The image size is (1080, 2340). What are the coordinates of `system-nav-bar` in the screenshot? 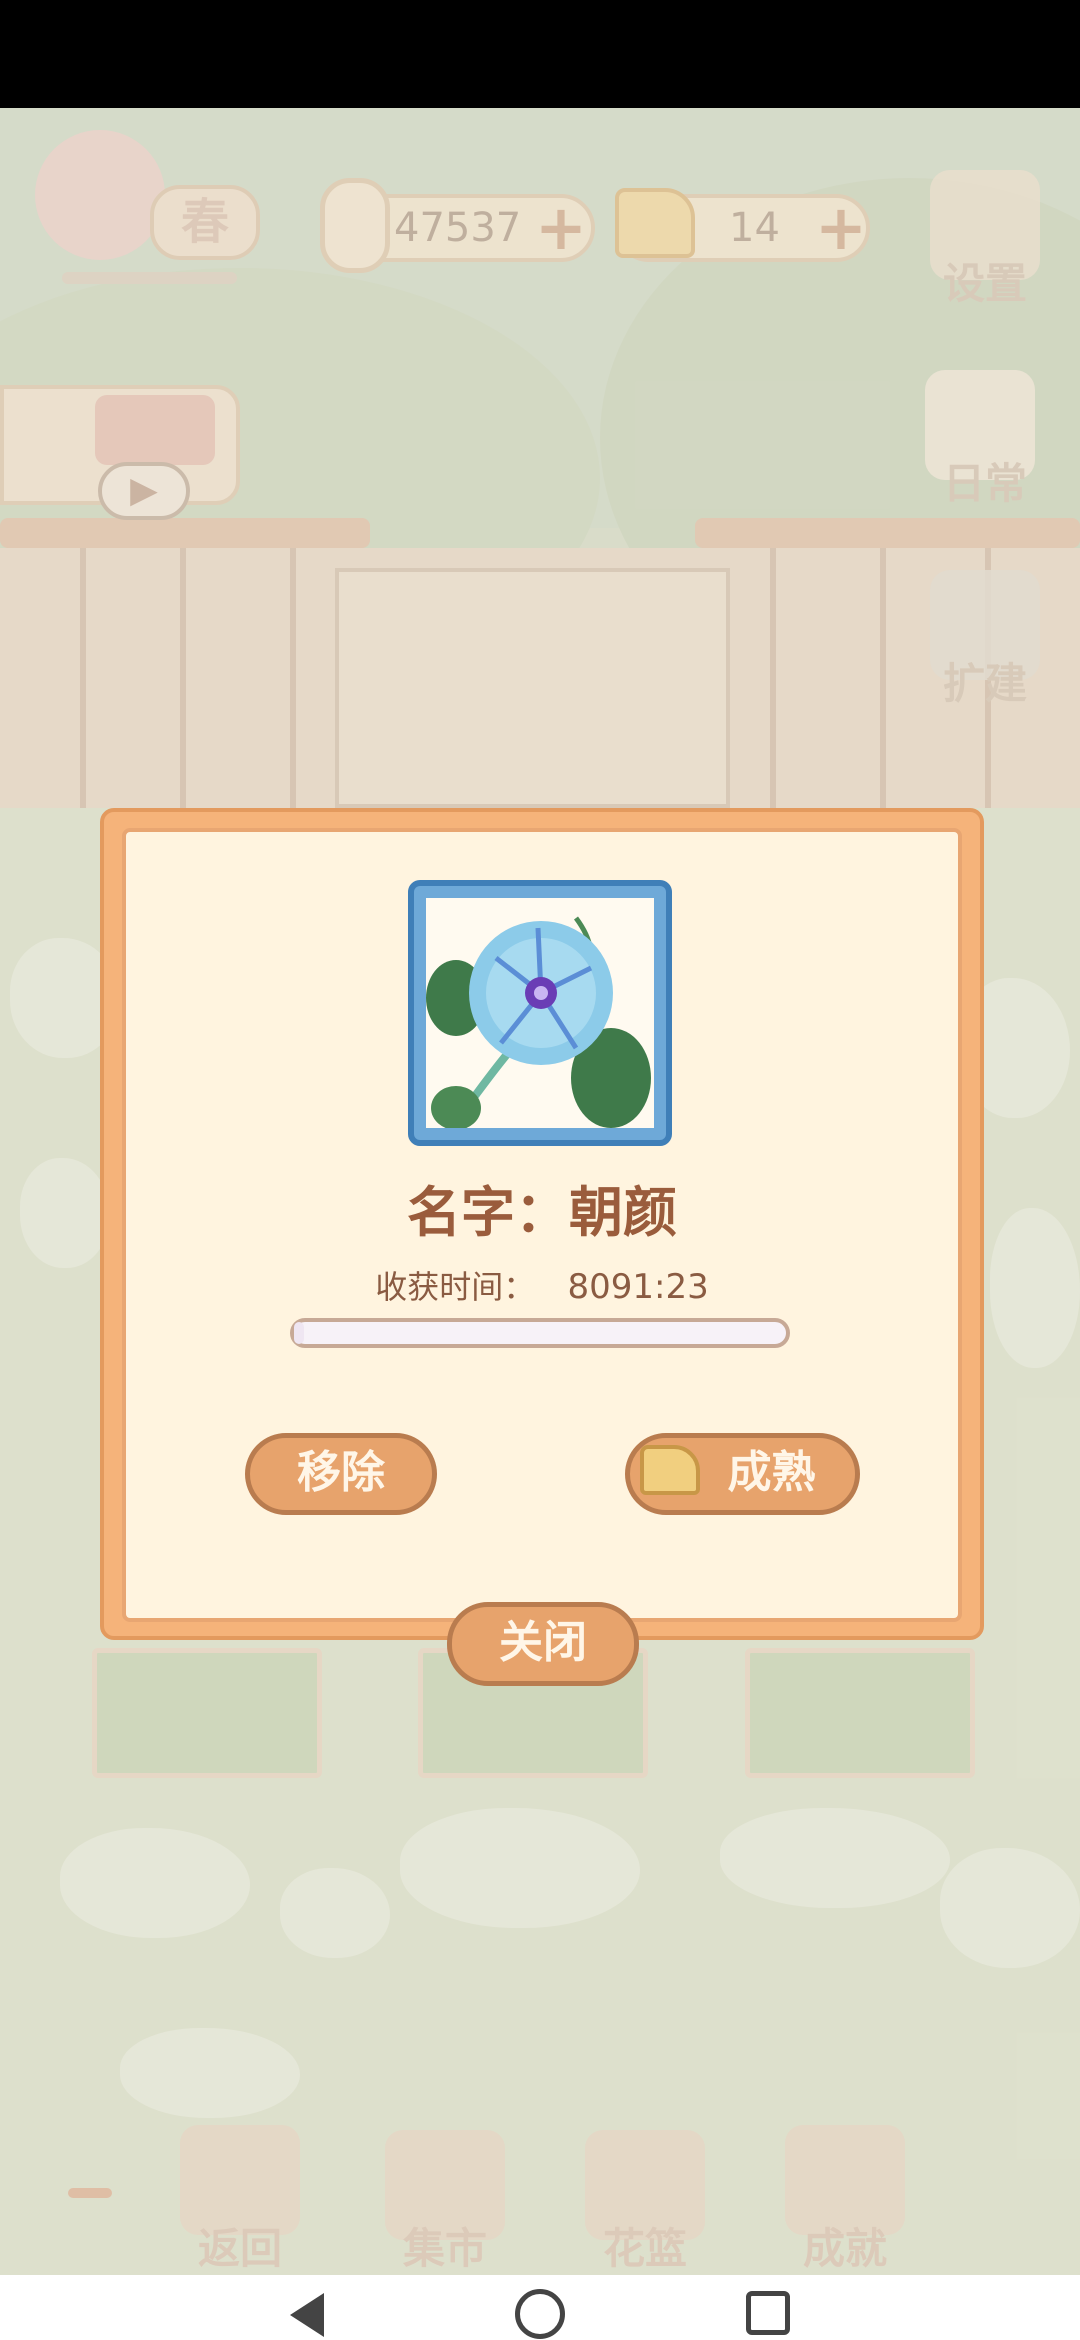 It's located at (540, 2307).